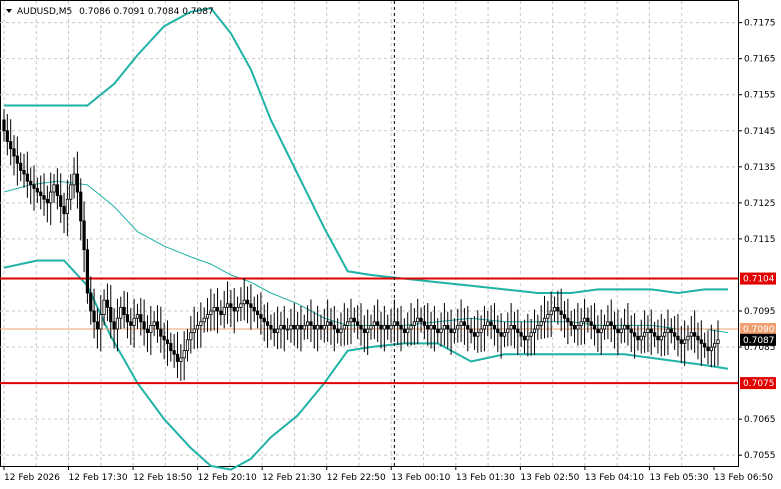 This screenshot has height=489, width=781. What do you see at coordinates (227, 478) in the screenshot?
I see `x-tick-label: 12 Feb 20:10` at bounding box center [227, 478].